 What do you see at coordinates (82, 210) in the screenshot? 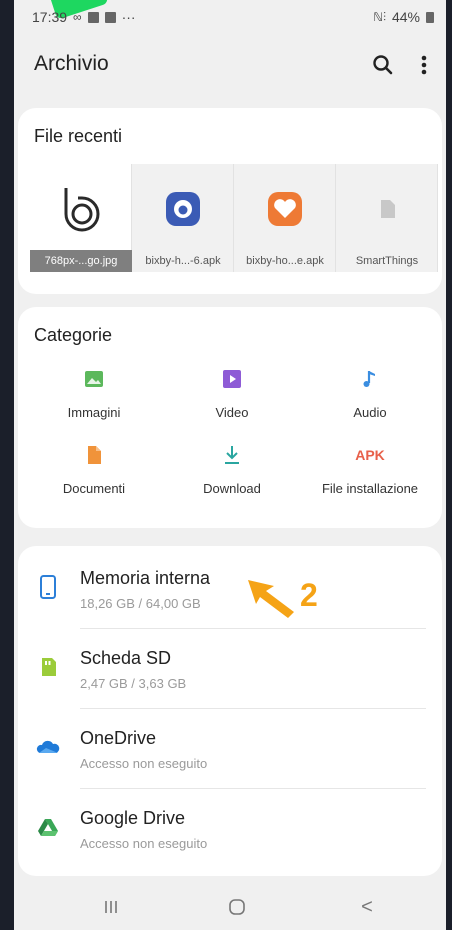
I see `bixby-logo-icon` at bounding box center [82, 210].